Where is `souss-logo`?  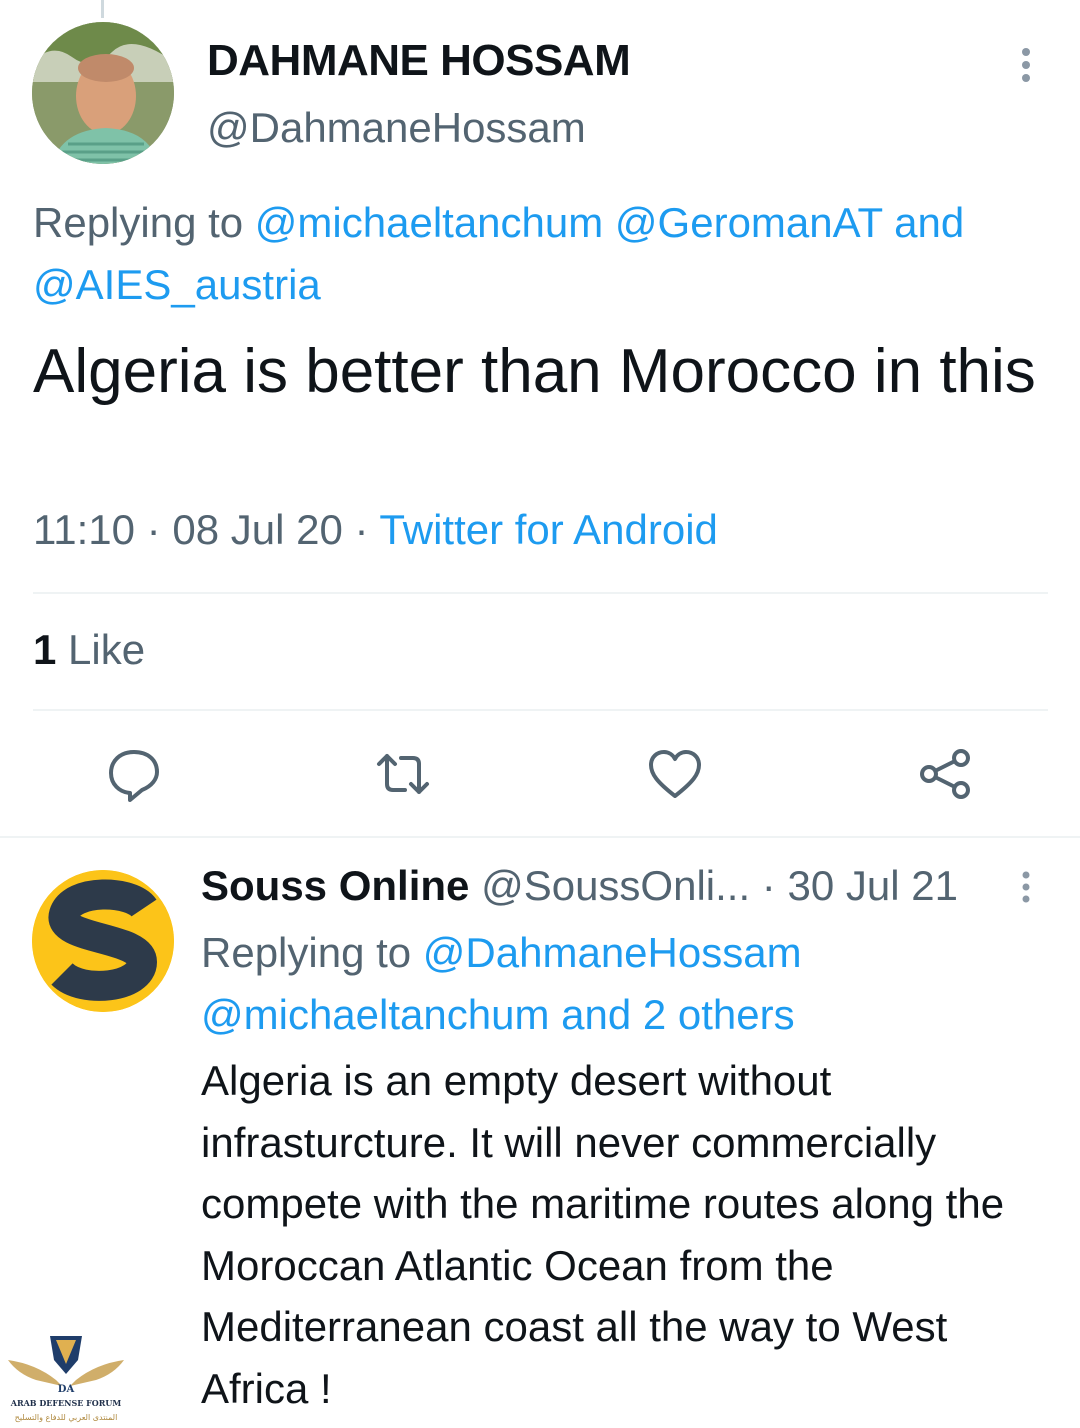
souss-logo is located at coordinates (103, 941).